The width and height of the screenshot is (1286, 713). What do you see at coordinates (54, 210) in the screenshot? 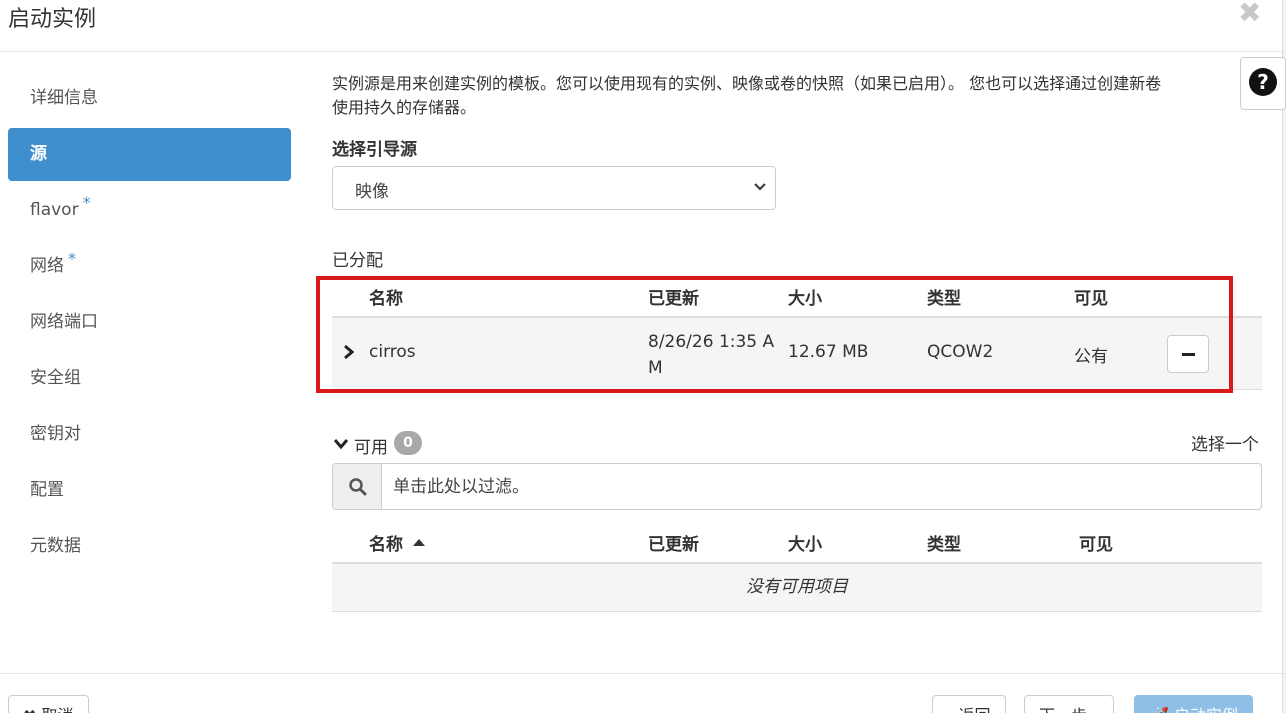
I see `sidebar-item-label: flavor` at bounding box center [54, 210].